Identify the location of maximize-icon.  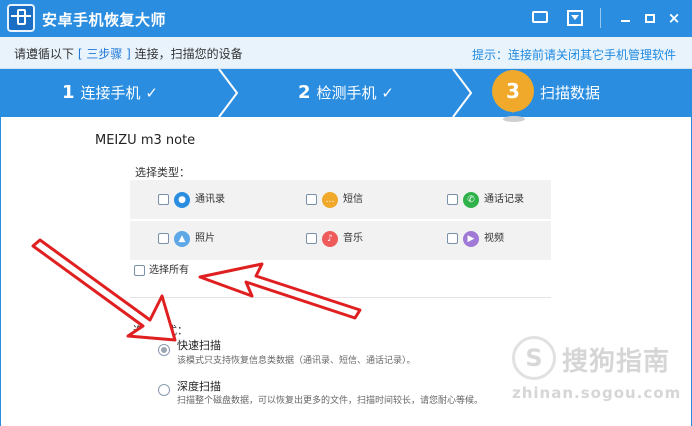
(650, 18).